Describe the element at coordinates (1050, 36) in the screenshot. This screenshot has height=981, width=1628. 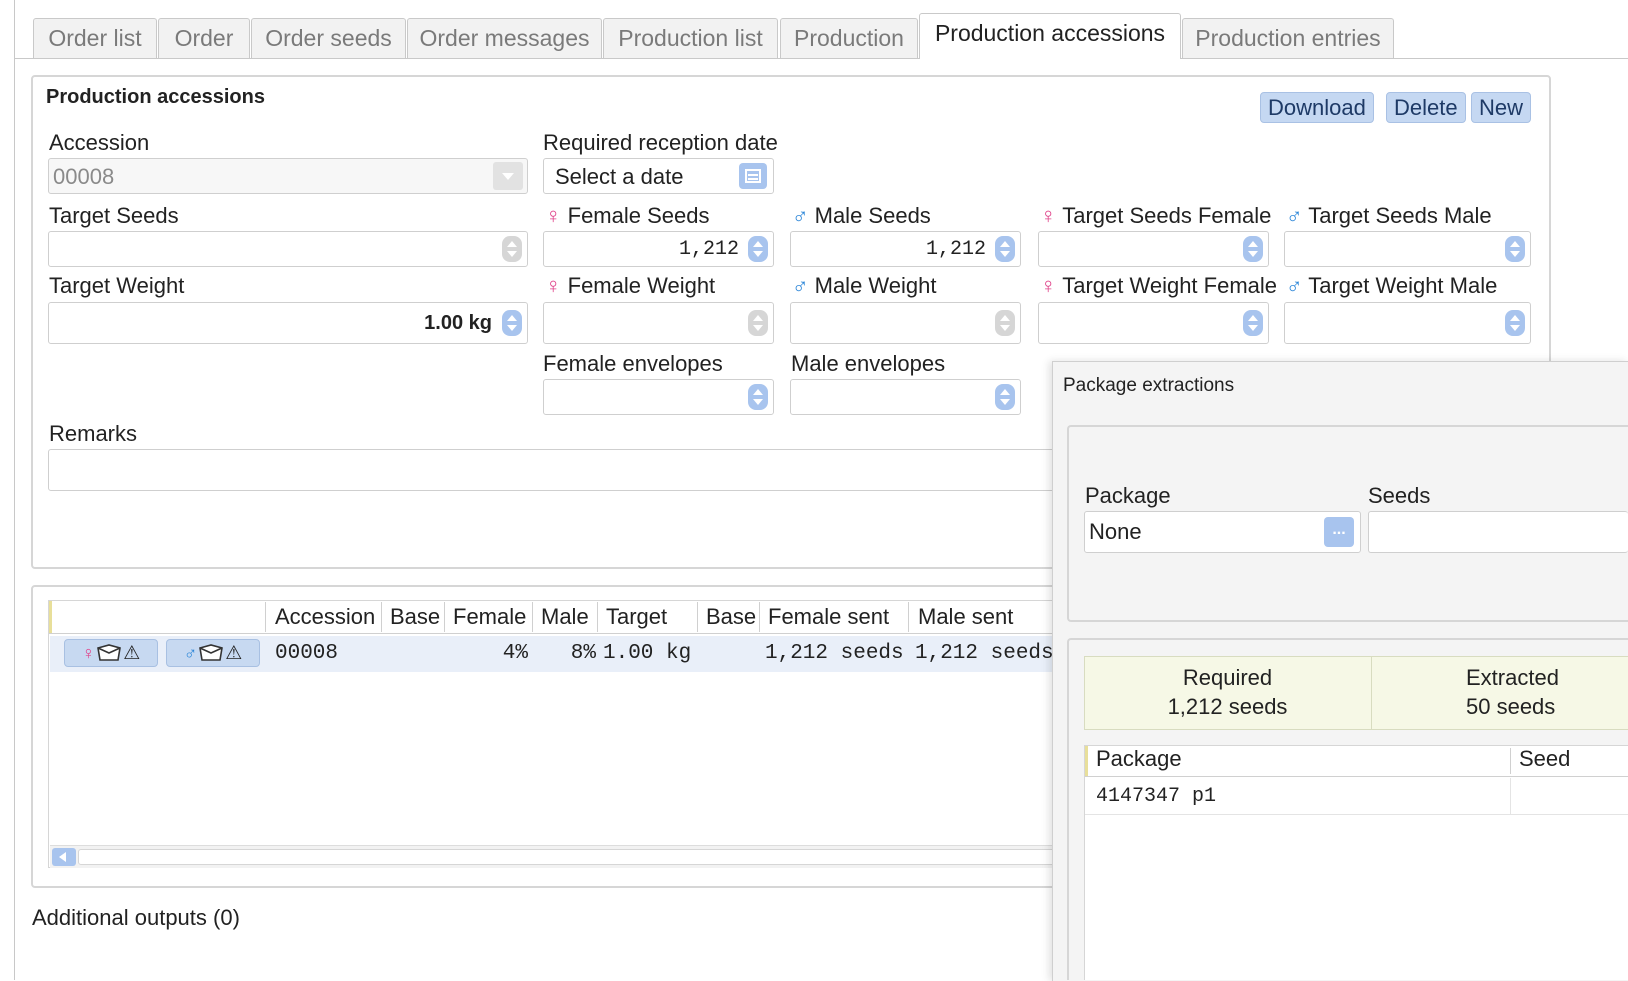
I see `tab-production-accessions: Production accessions` at that location.